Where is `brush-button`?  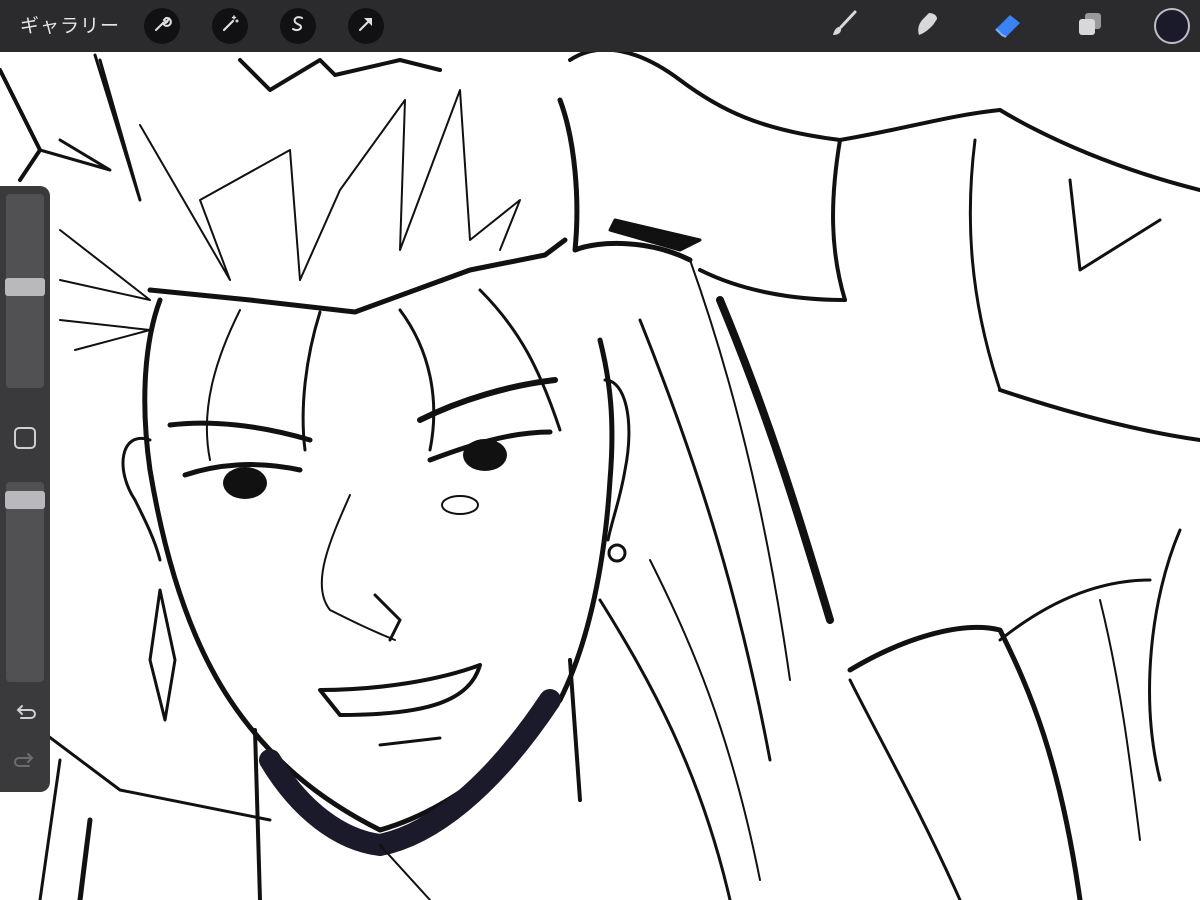 brush-button is located at coordinates (844, 26).